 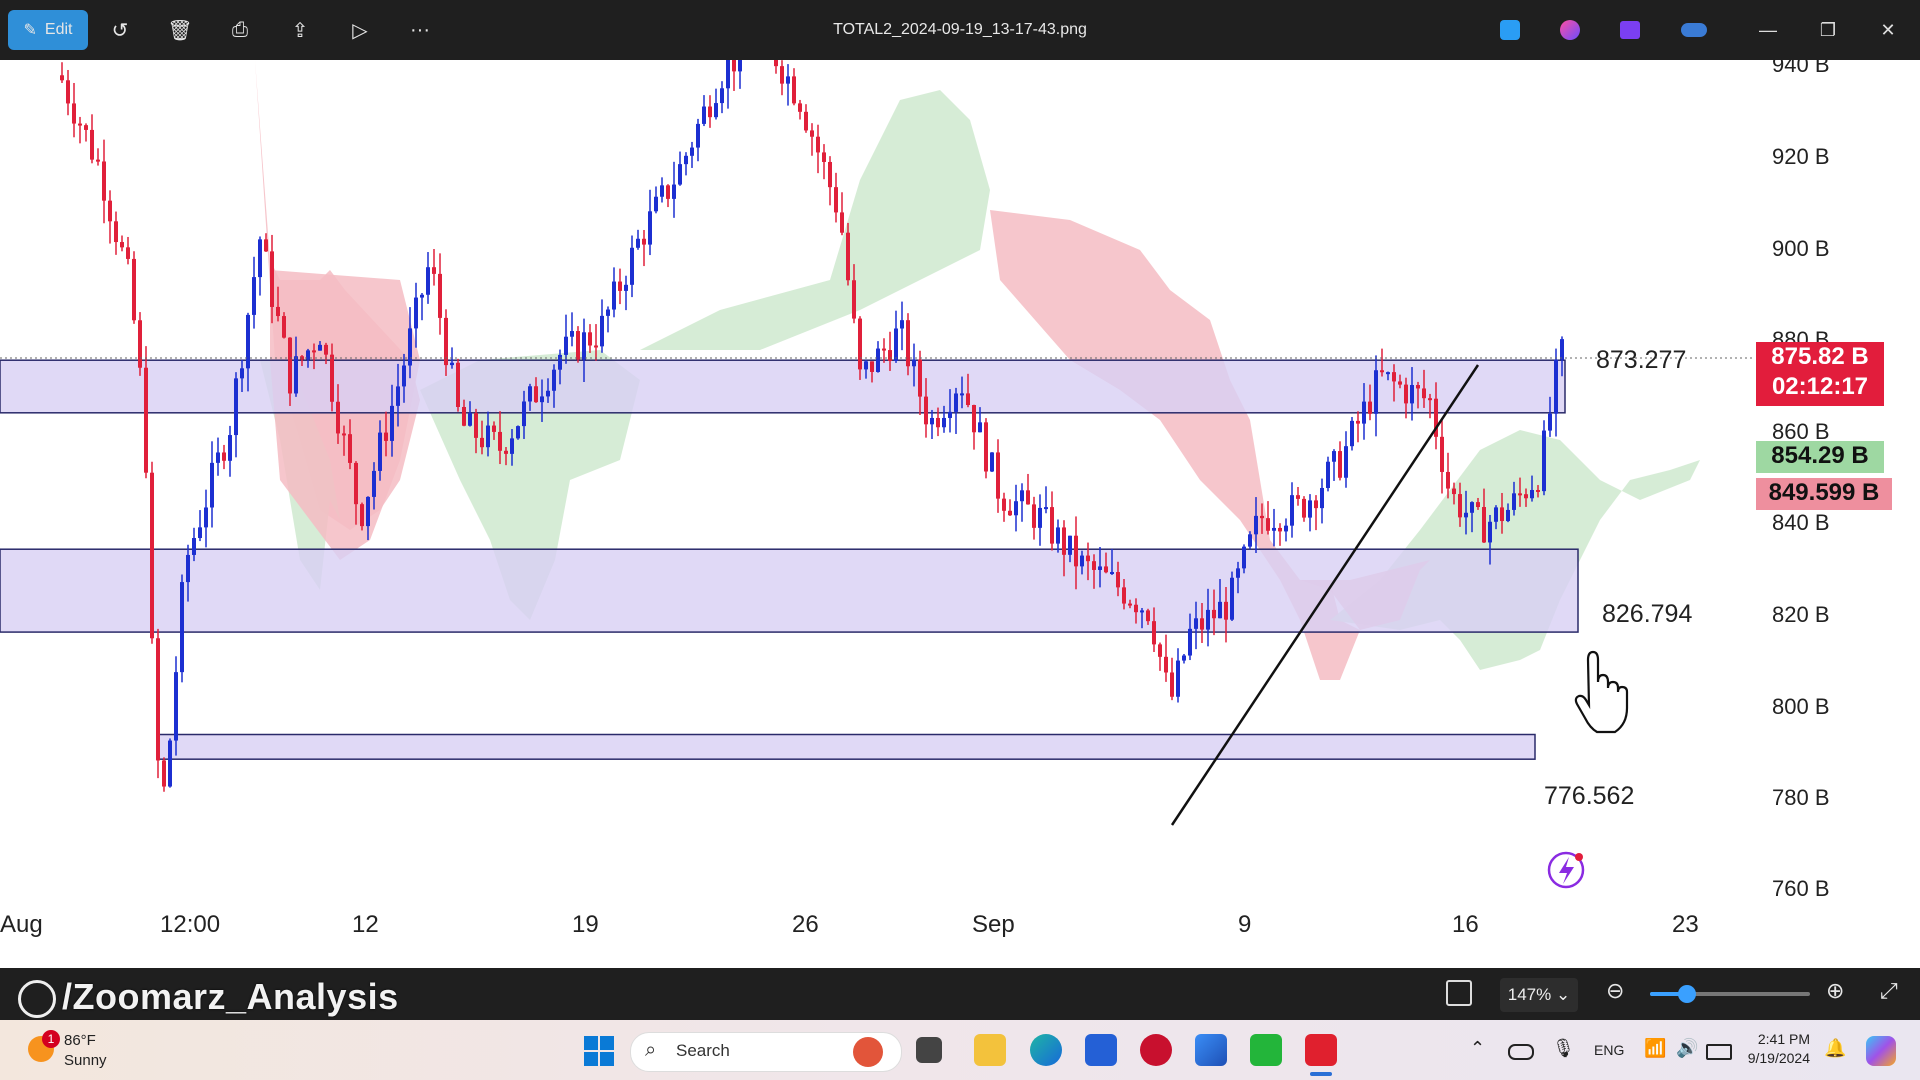 What do you see at coordinates (1156, 1050) in the screenshot?
I see `opera-icon` at bounding box center [1156, 1050].